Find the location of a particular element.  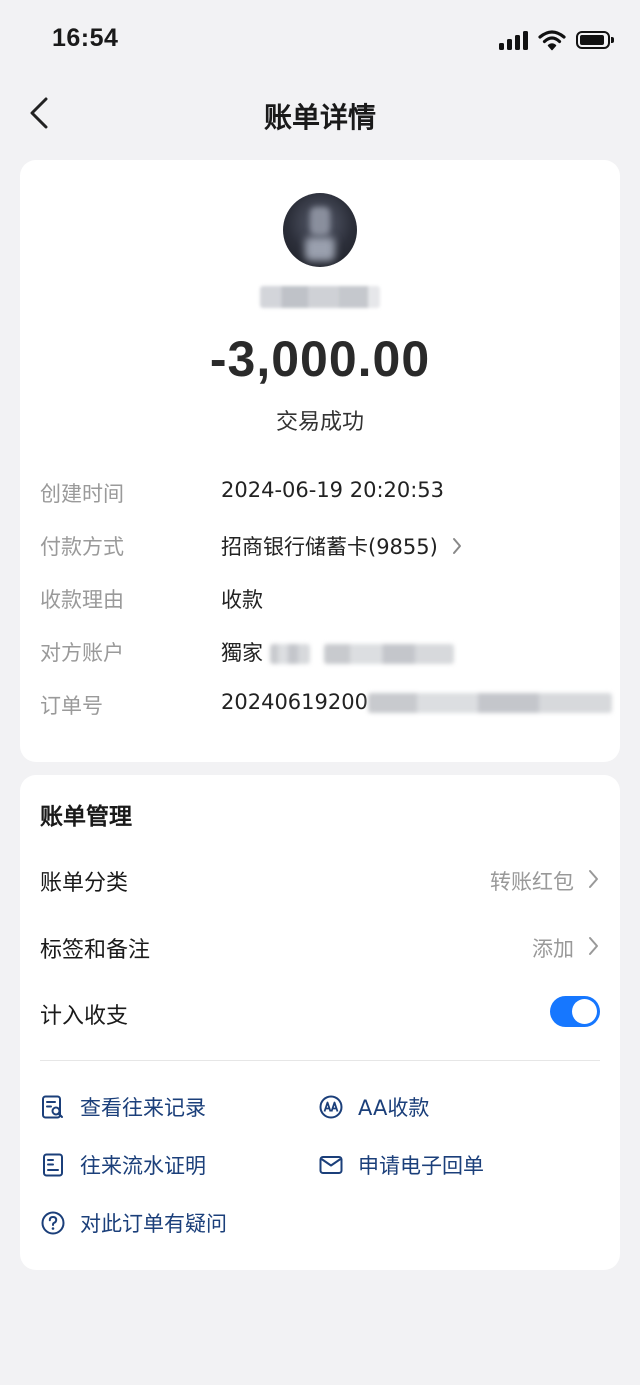

view-records-link: 查看往来记录 is located at coordinates (123, 1107).